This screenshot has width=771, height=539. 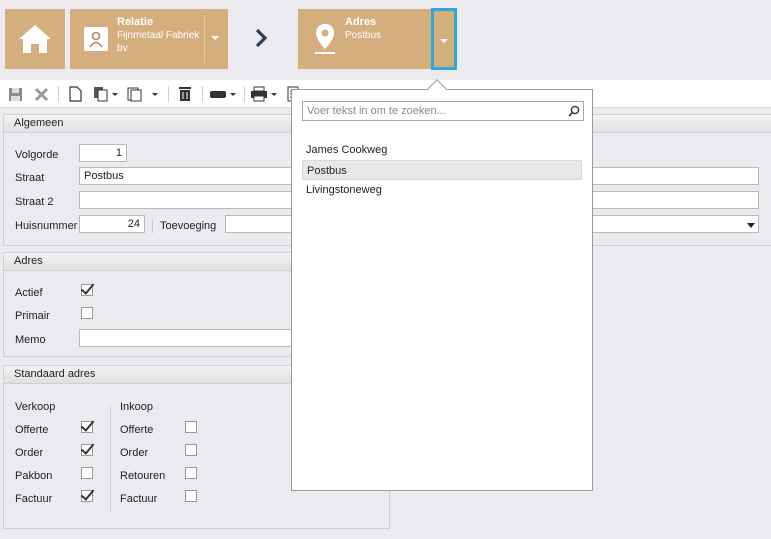 What do you see at coordinates (143, 476) in the screenshot?
I see `inkoop-retouren-label: Retouren` at bounding box center [143, 476].